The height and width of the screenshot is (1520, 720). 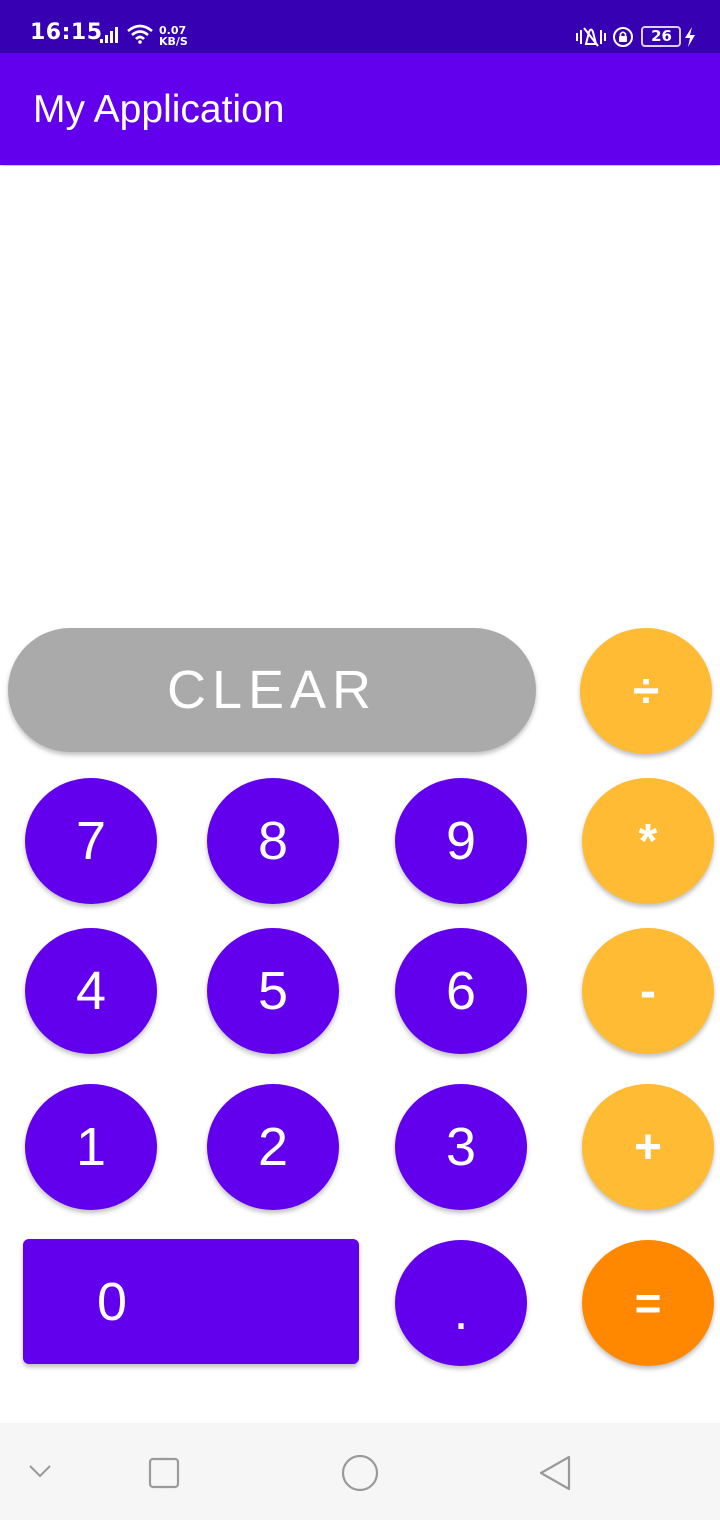 What do you see at coordinates (164, 1473) in the screenshot?
I see `recents-icon` at bounding box center [164, 1473].